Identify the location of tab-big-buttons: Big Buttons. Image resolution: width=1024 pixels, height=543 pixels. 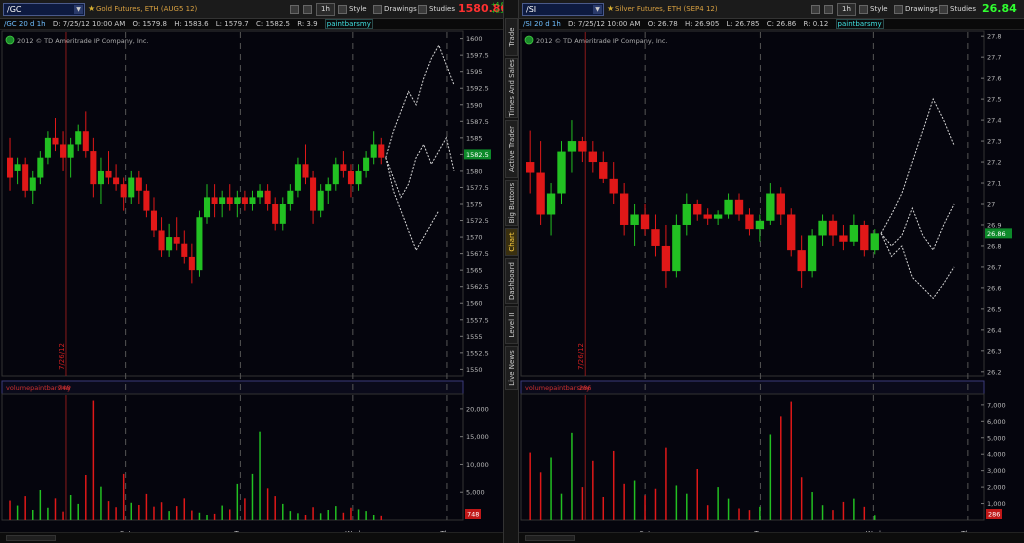
(511, 203).